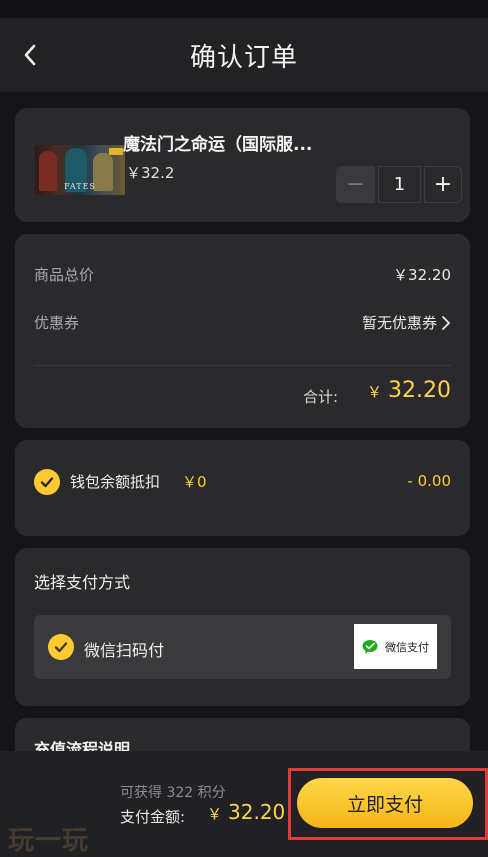 The width and height of the screenshot is (488, 857). What do you see at coordinates (257, 812) in the screenshot?
I see `pay-amount-value: 32.20` at bounding box center [257, 812].